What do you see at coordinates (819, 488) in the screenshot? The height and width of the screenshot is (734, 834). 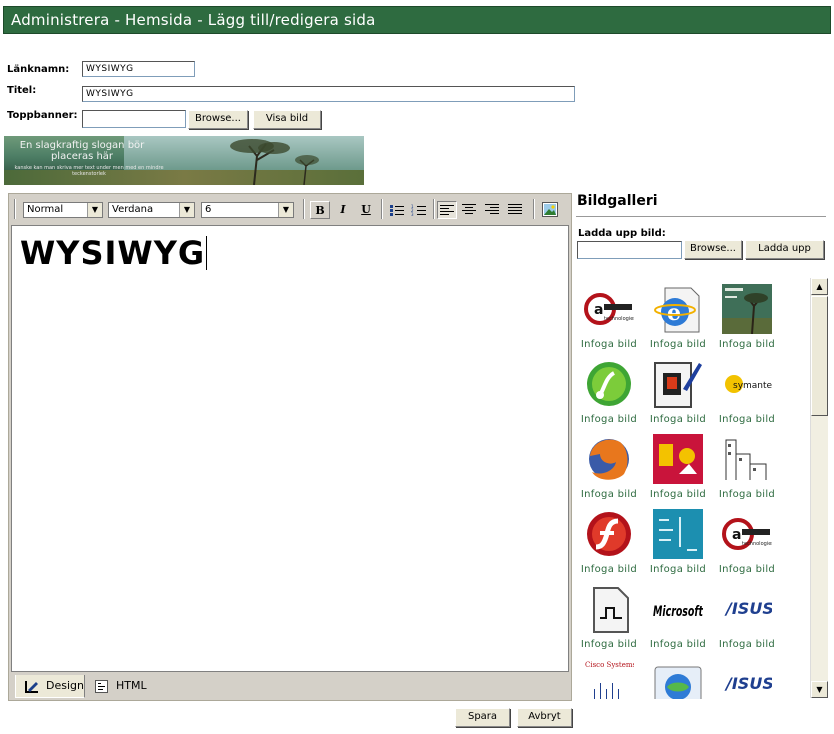 I see `gallery-scrollbar: ▲ ▼` at bounding box center [819, 488].